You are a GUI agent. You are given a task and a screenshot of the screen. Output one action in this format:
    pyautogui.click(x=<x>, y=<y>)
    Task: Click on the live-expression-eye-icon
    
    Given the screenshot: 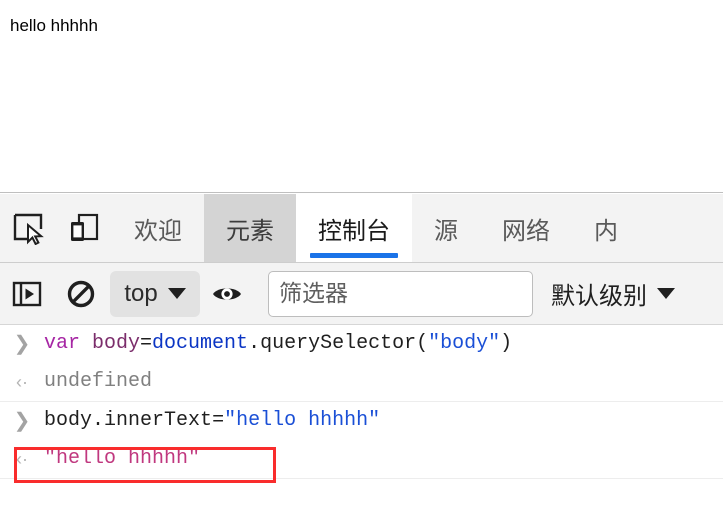 What is the action you would take?
    pyautogui.click(x=227, y=294)
    